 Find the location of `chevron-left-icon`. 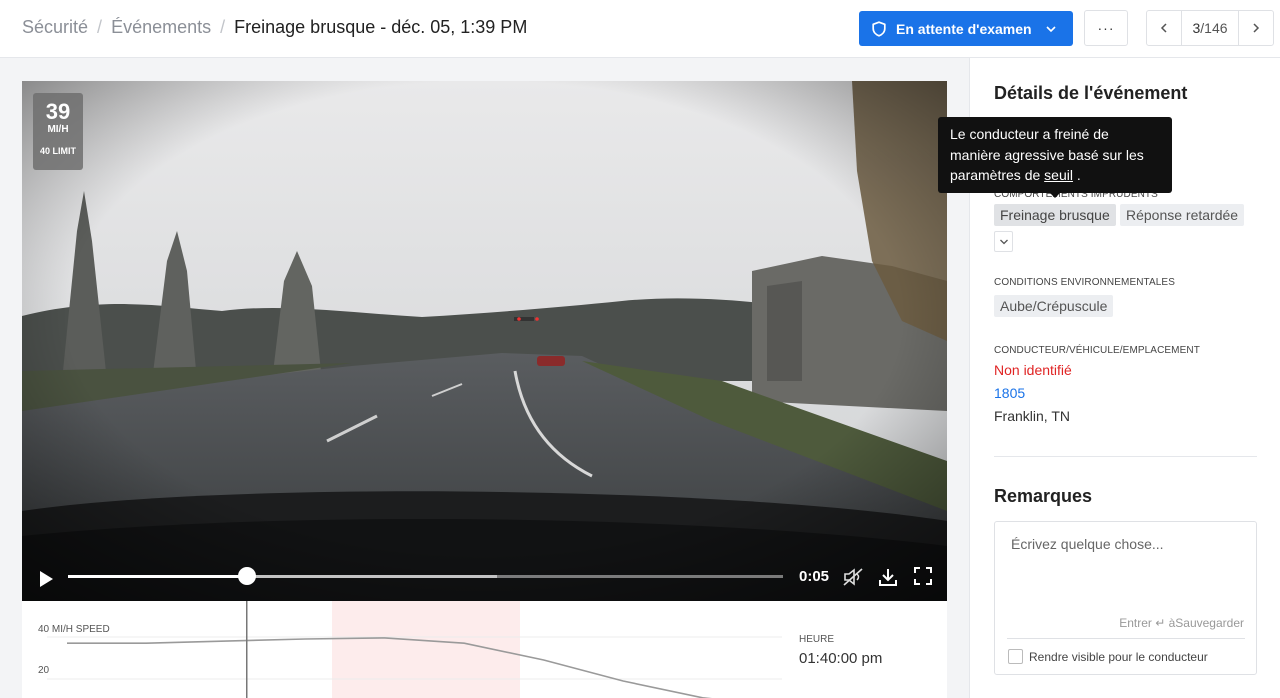

chevron-left-icon is located at coordinates (1163, 28).